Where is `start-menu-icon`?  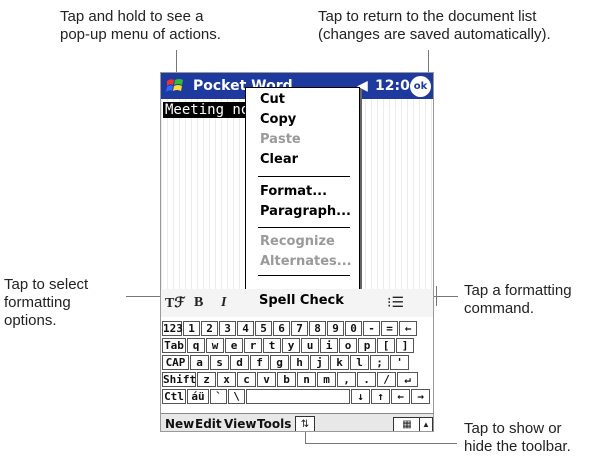
start-menu-icon is located at coordinates (175, 86).